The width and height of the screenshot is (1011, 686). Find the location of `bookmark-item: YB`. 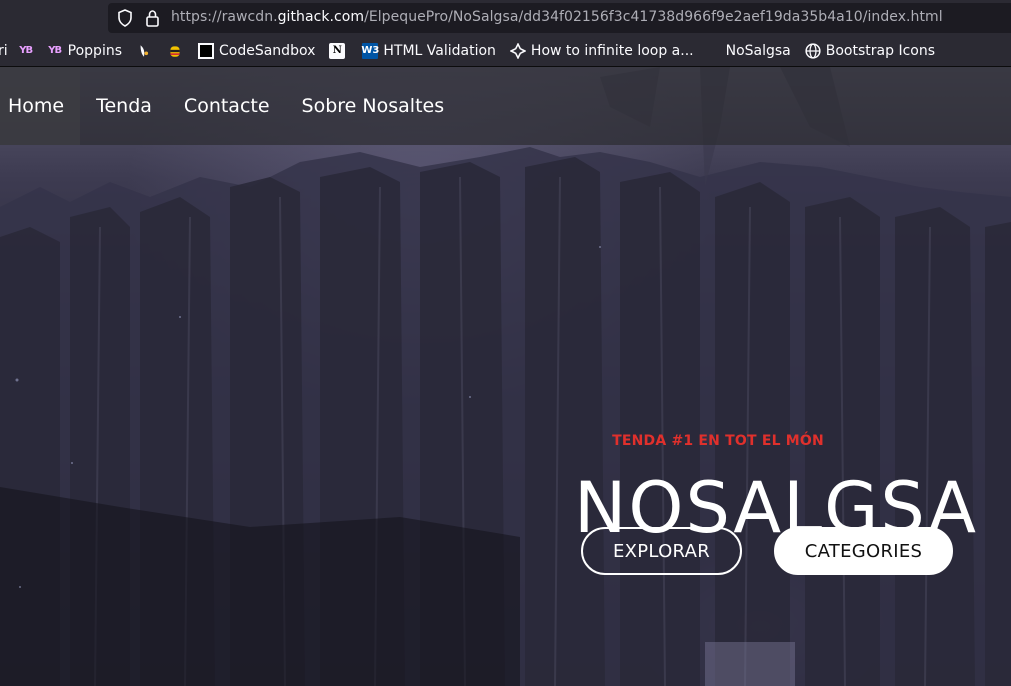

bookmark-item: YB is located at coordinates (28, 51).